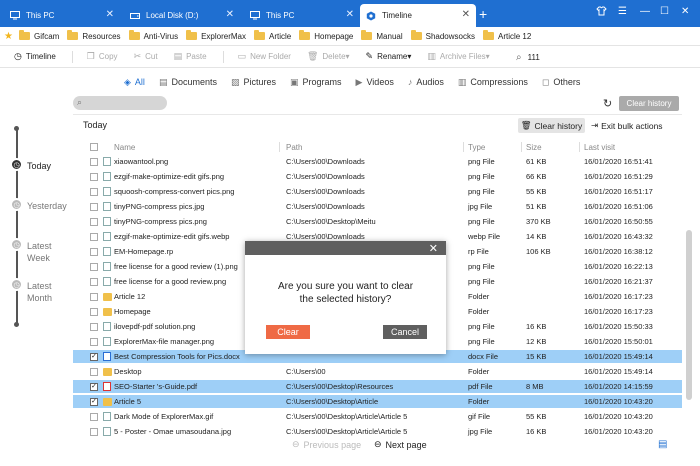 Image resolution: width=700 pixels, height=466 pixels. What do you see at coordinates (272, 35) in the screenshot?
I see `bookmark-item: Article` at bounding box center [272, 35].